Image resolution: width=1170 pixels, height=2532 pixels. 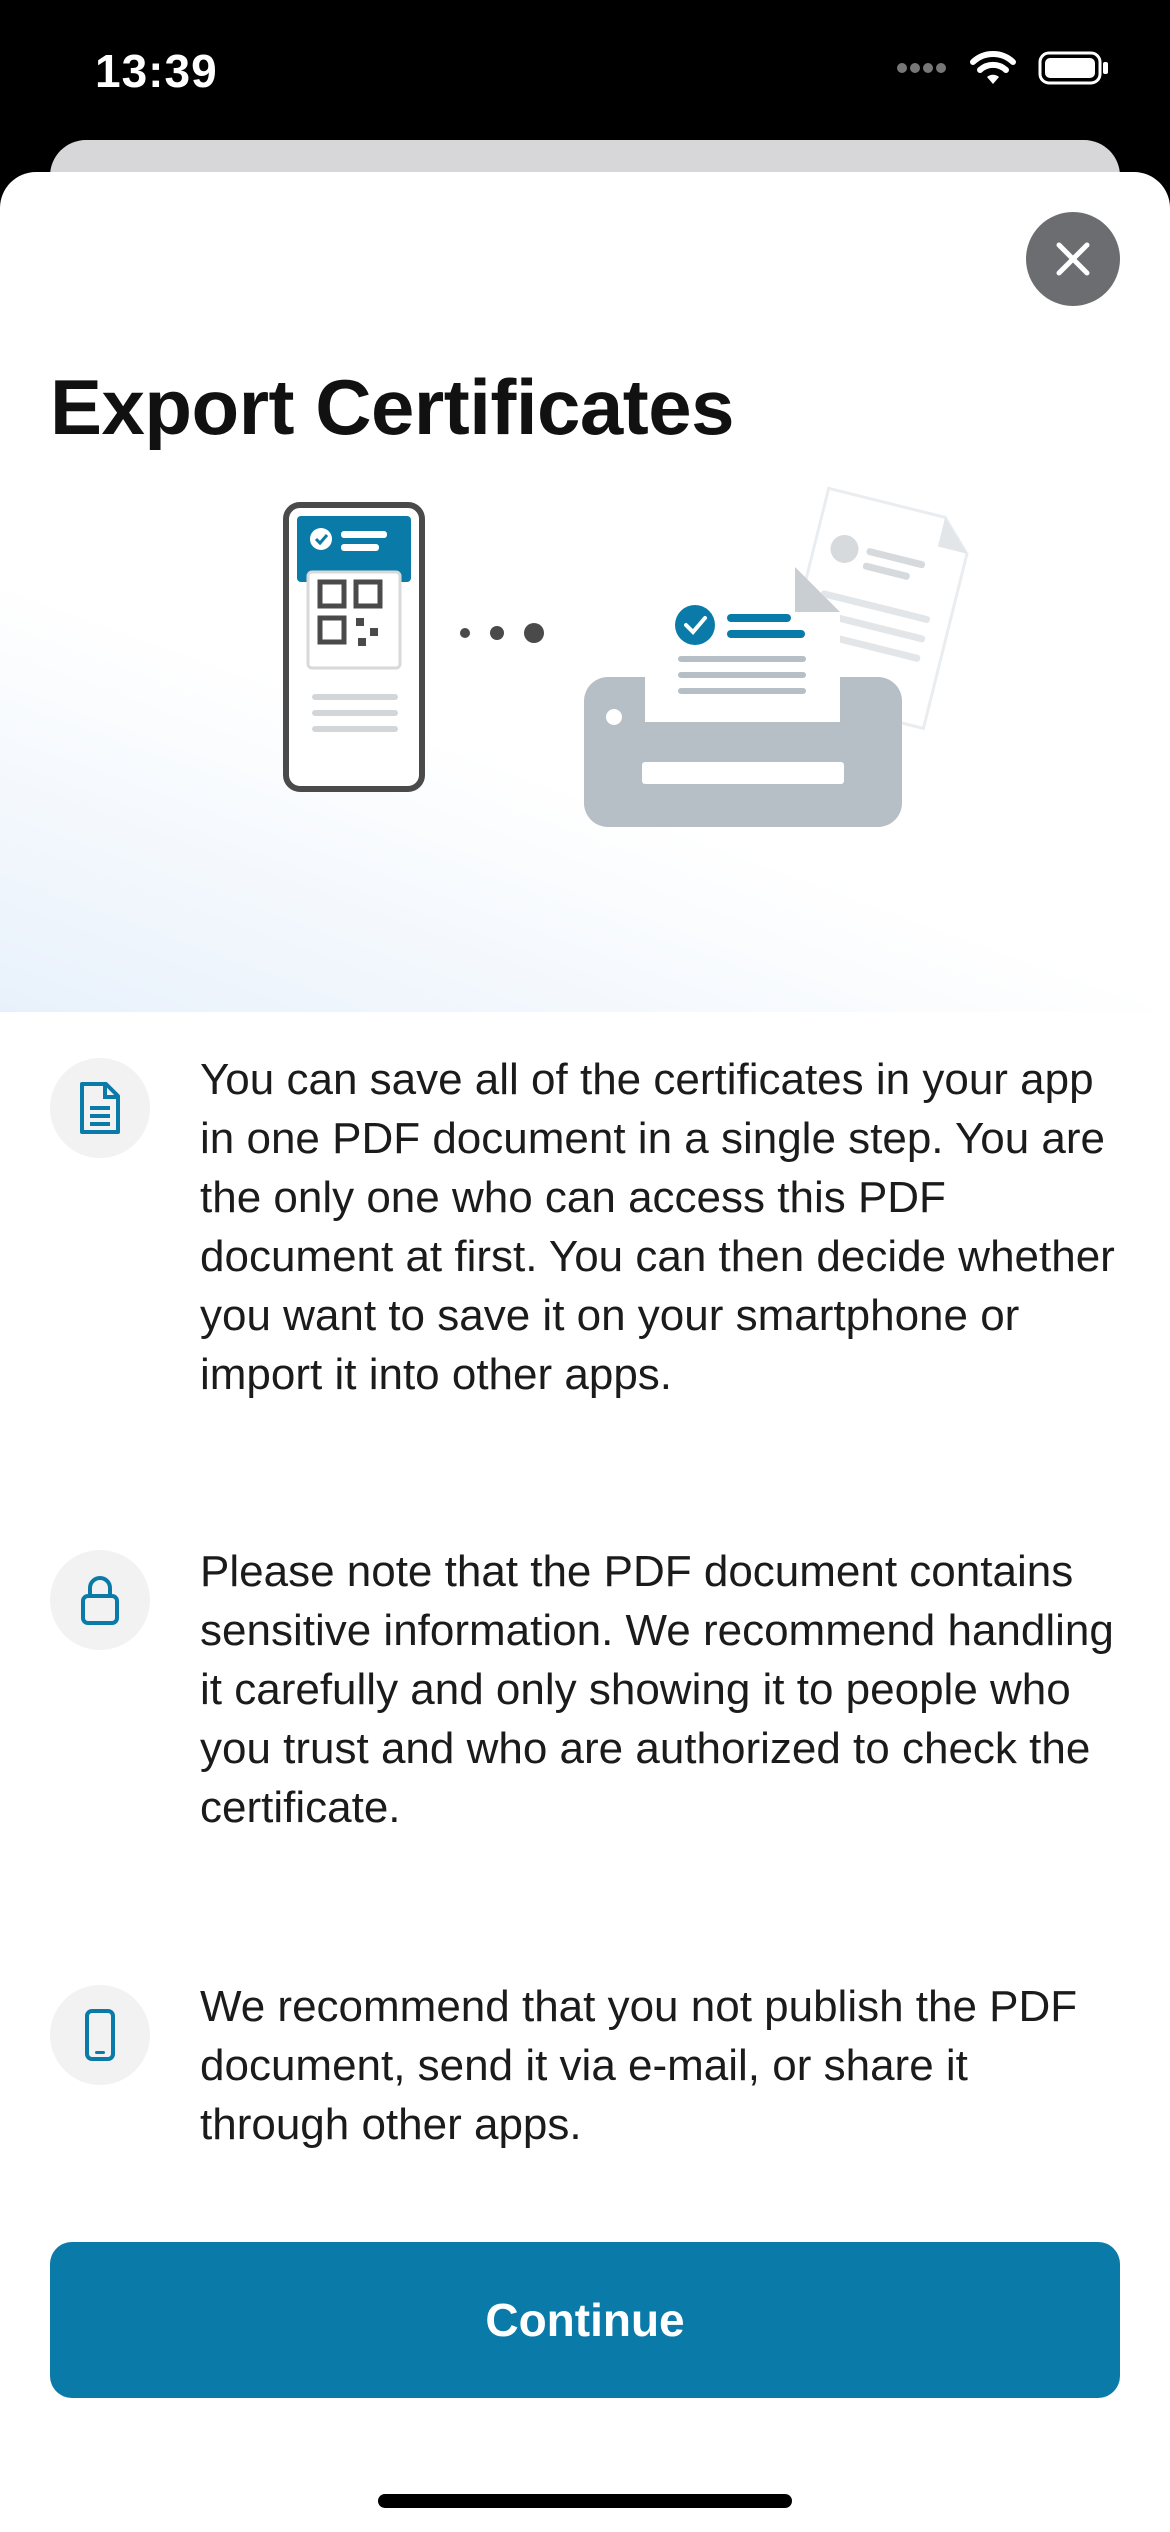 What do you see at coordinates (585, 2501) in the screenshot?
I see `home-indicator` at bounding box center [585, 2501].